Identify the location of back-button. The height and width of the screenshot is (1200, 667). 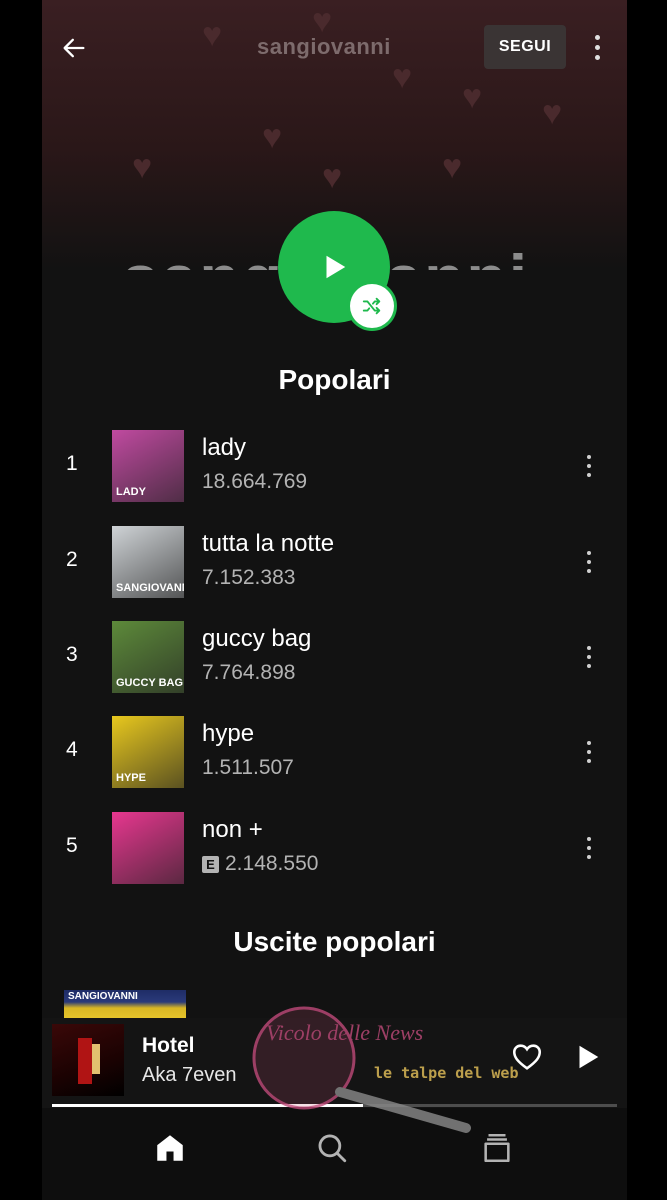
(74, 48).